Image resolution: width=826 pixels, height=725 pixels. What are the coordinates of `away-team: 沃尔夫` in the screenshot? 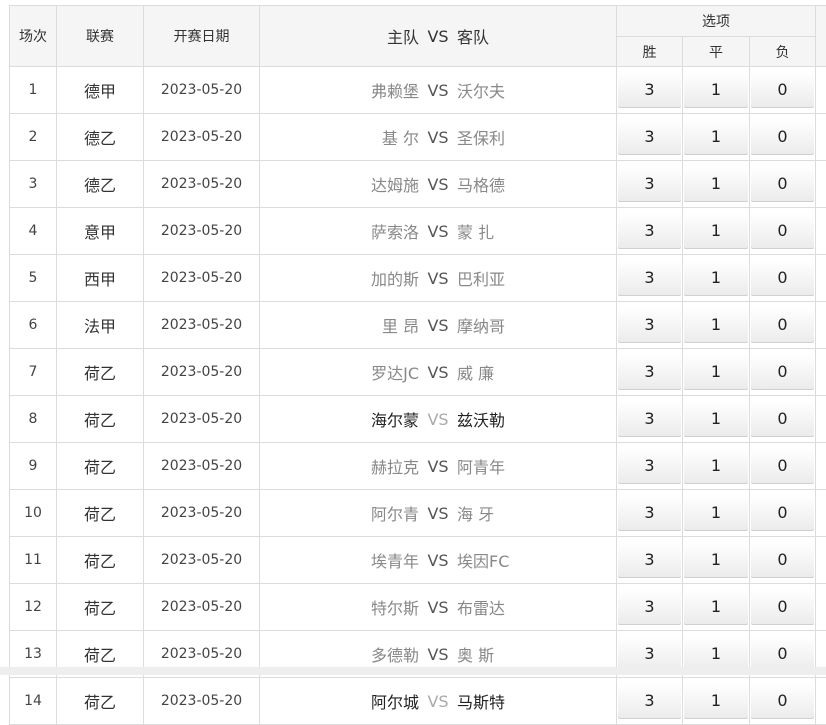 It's located at (532, 90).